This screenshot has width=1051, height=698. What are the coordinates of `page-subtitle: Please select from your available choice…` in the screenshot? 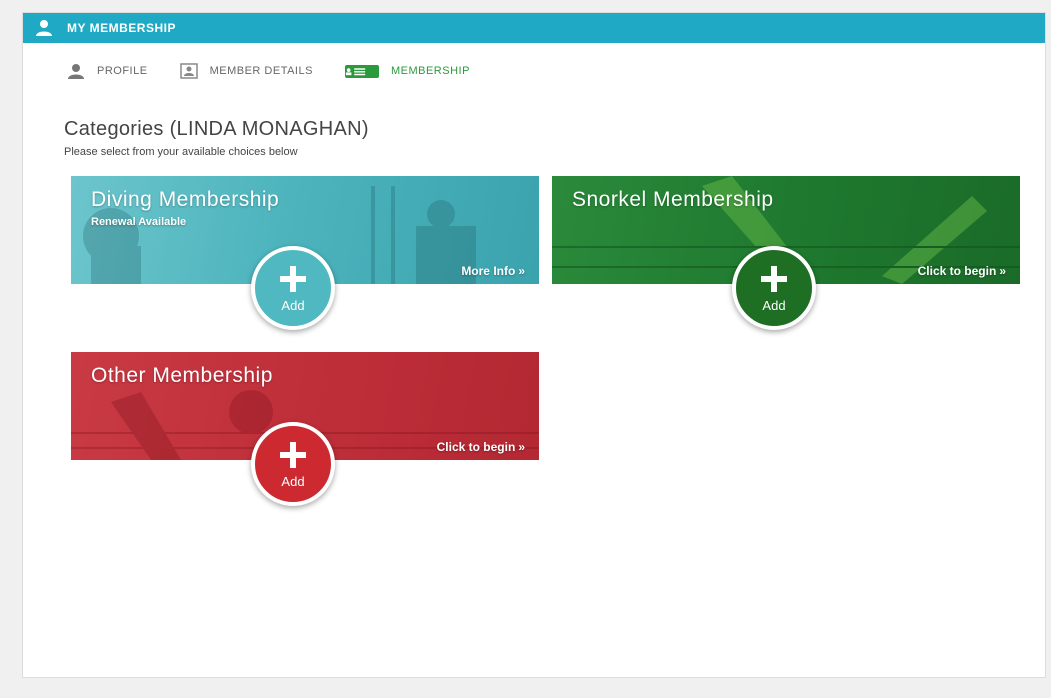 It's located at (181, 152).